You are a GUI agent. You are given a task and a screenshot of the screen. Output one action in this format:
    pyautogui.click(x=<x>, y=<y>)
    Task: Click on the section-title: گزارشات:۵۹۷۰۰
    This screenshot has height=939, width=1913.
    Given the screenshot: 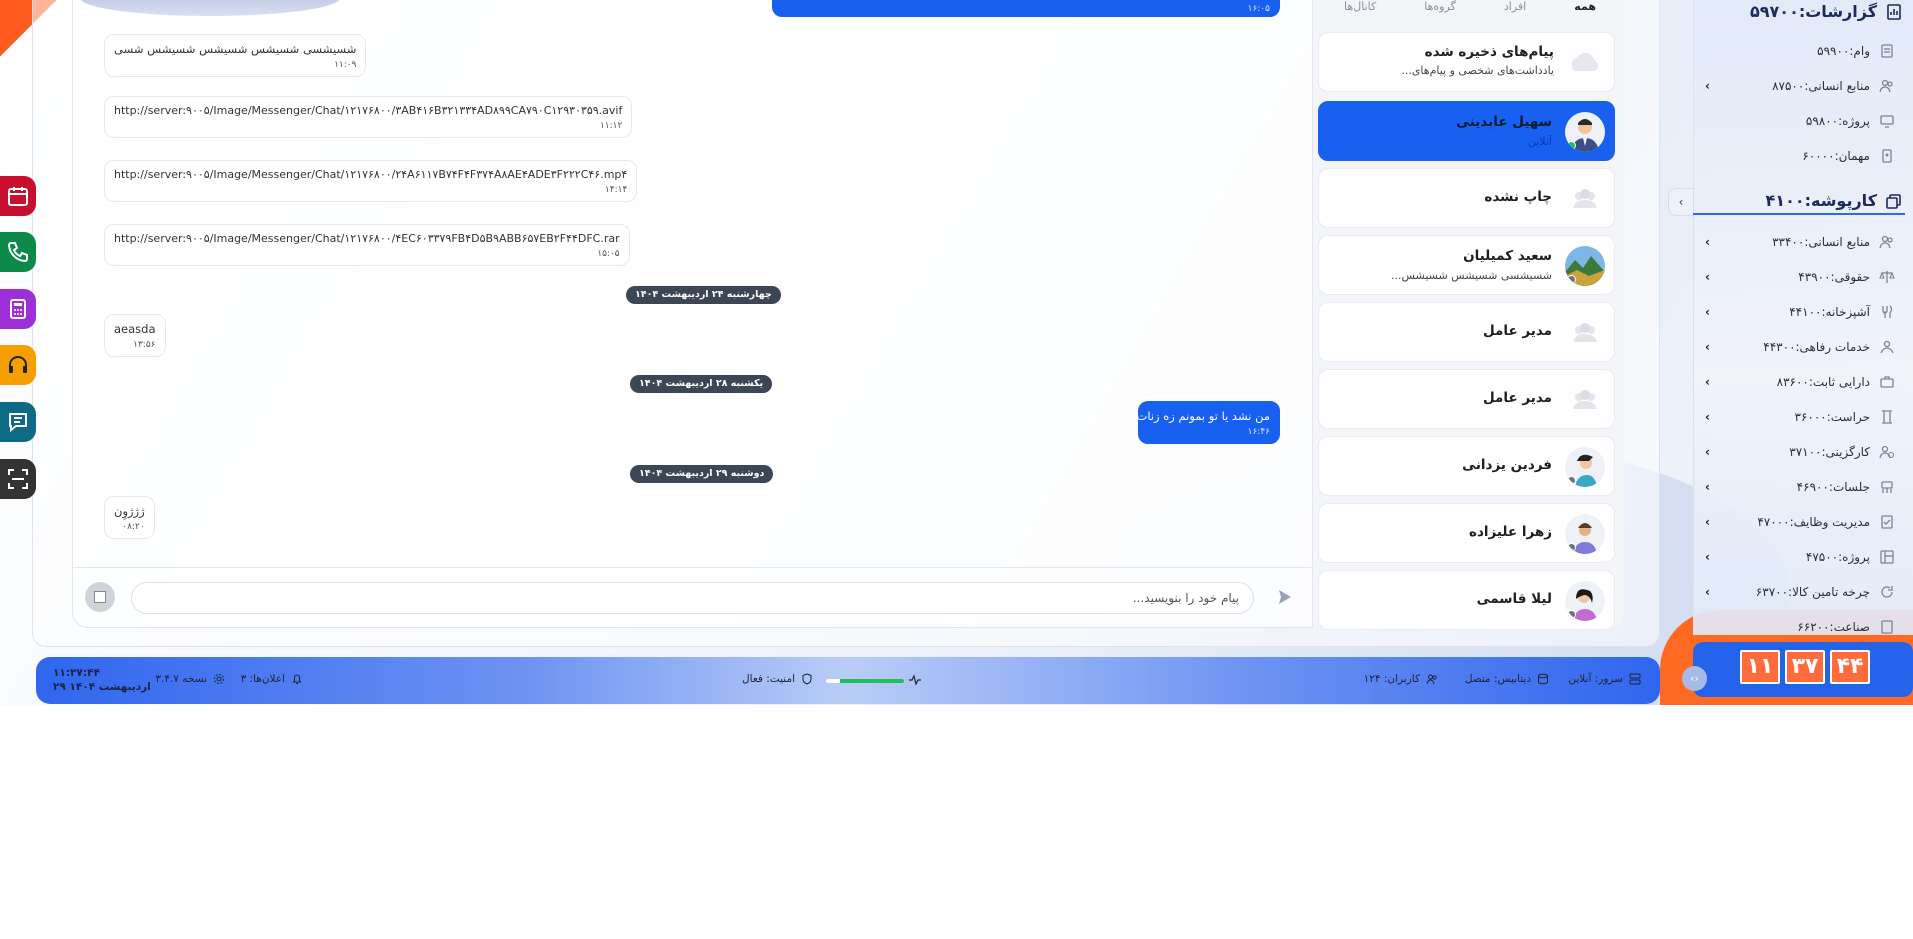 What is the action you would take?
    pyautogui.click(x=1813, y=11)
    